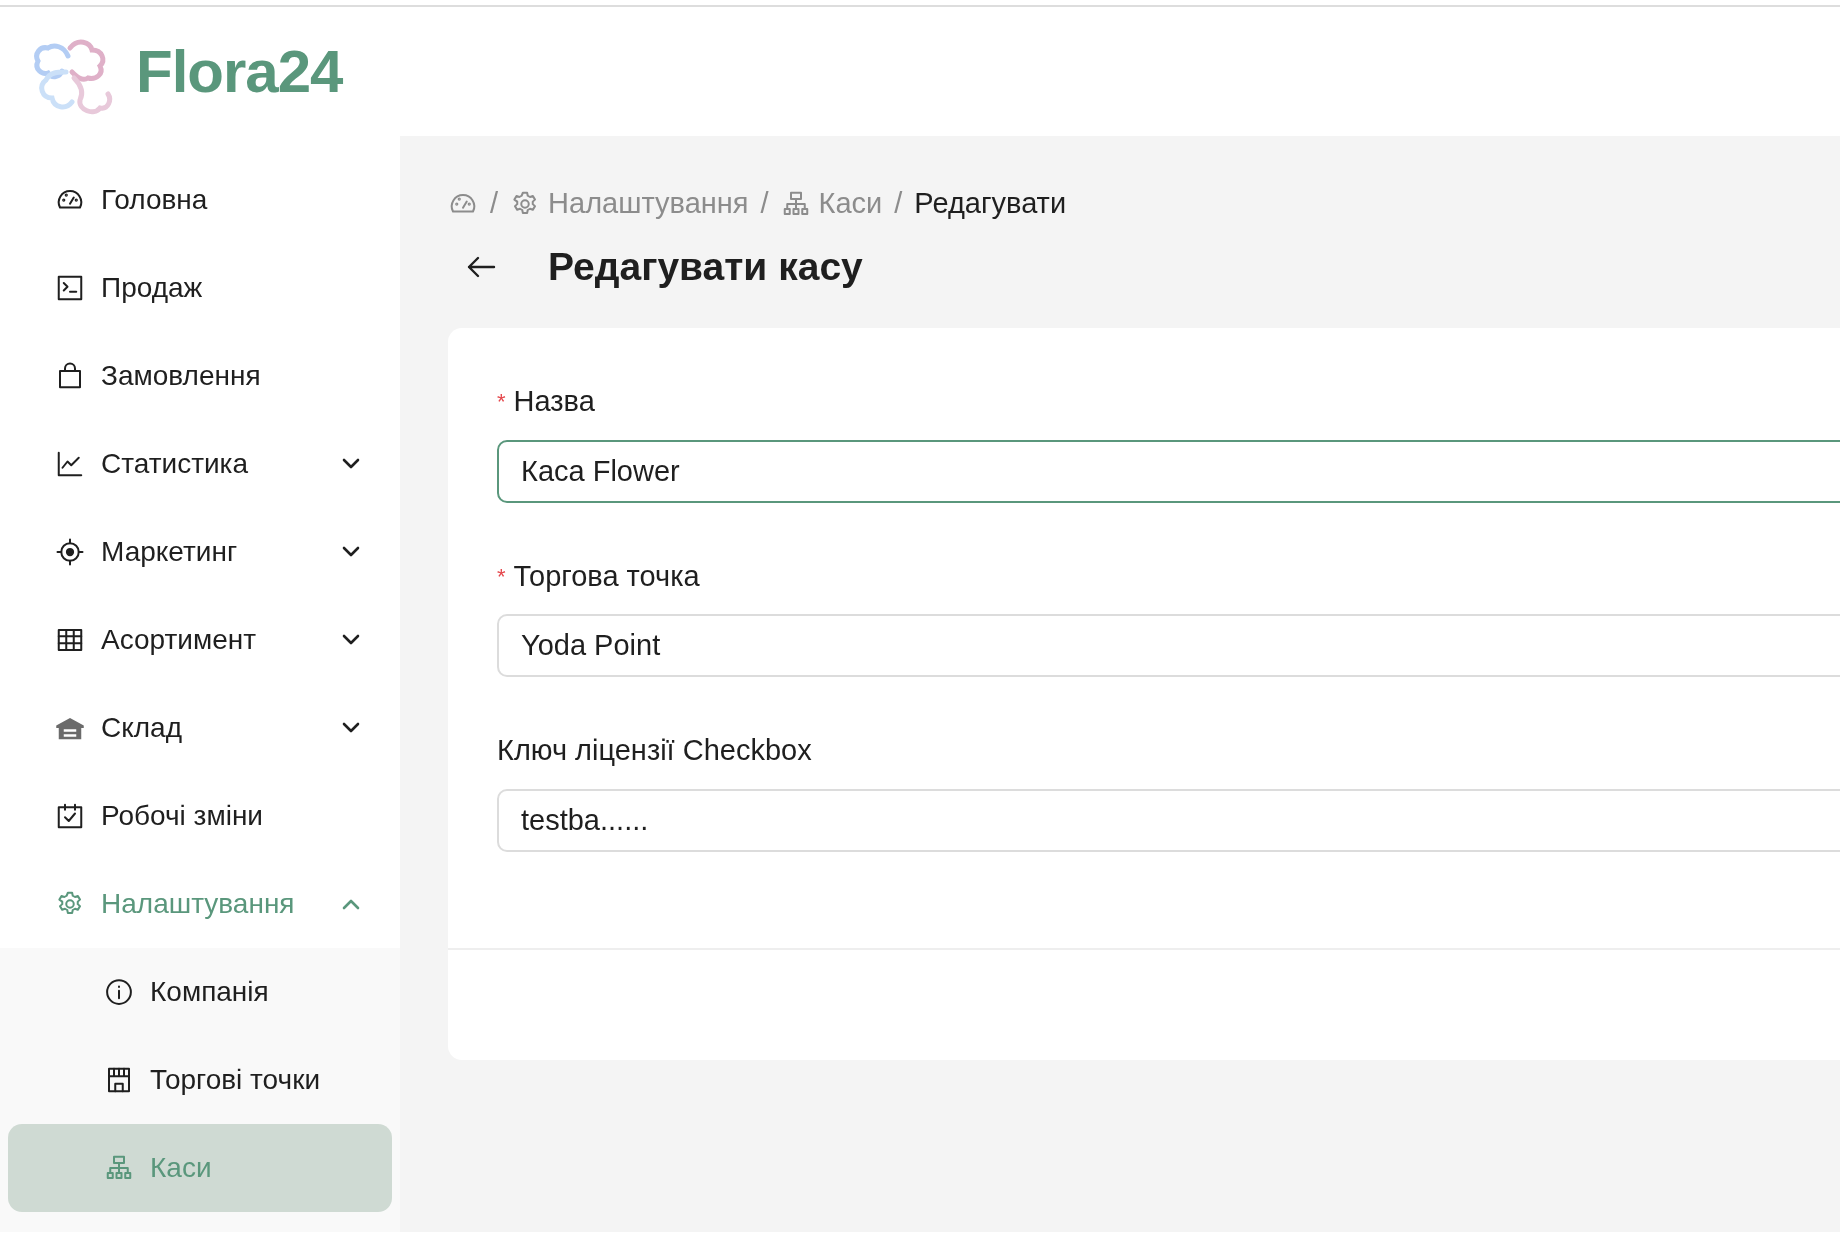  I want to click on breadcrumb-current: Редагувати, so click(990, 204).